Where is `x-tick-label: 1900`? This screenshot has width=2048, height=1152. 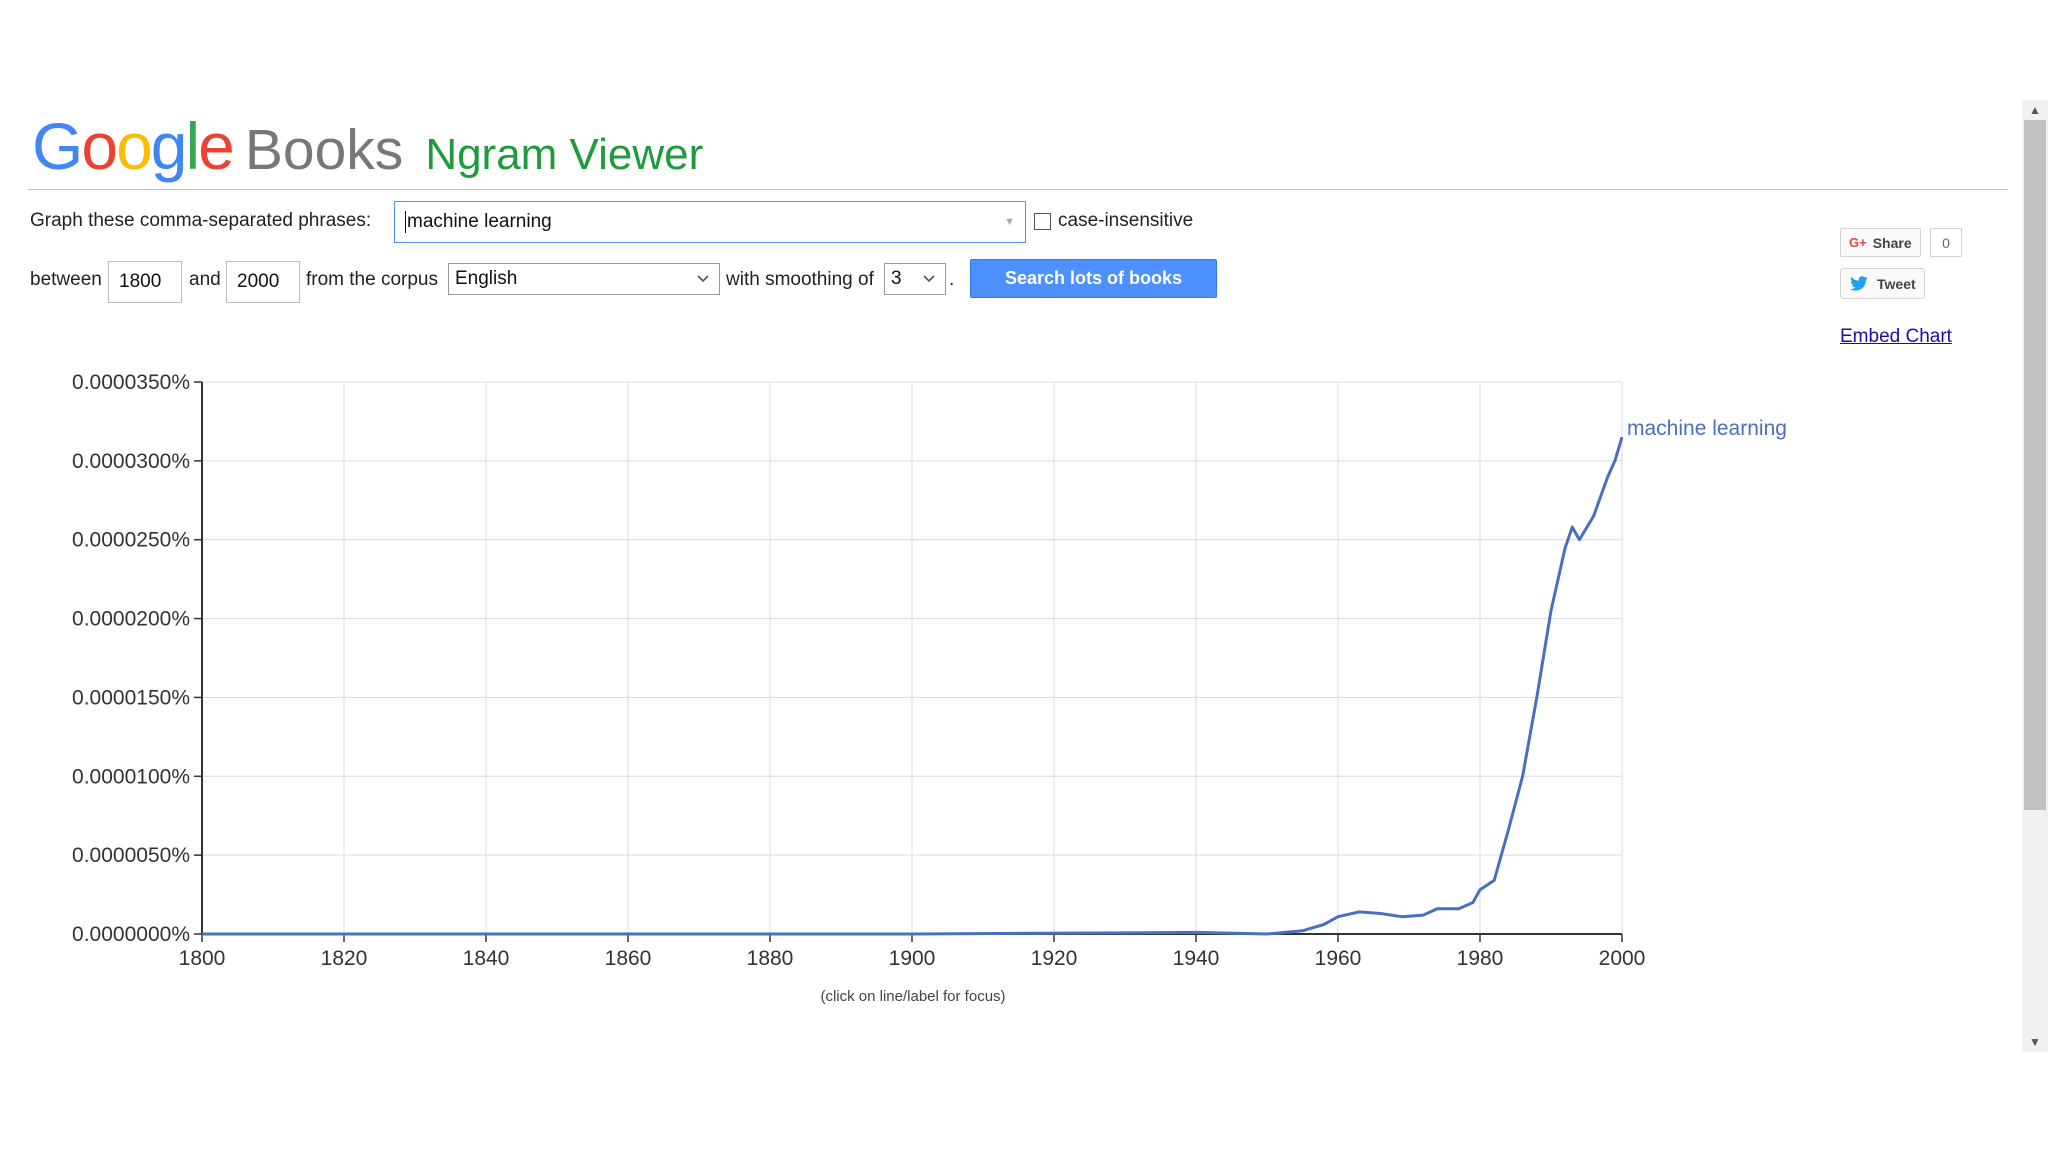
x-tick-label: 1900 is located at coordinates (912, 958).